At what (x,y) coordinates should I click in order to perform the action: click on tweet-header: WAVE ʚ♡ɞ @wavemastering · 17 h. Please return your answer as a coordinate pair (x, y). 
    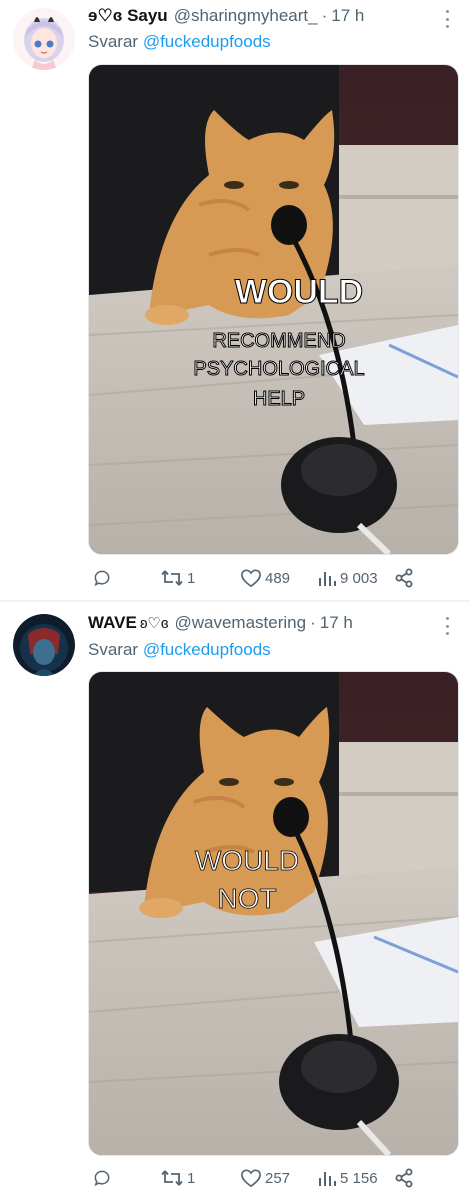
    Looking at the image, I should click on (220, 625).